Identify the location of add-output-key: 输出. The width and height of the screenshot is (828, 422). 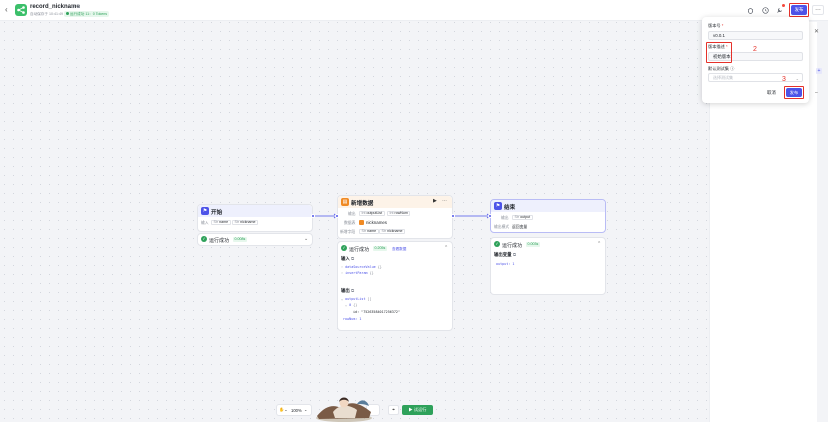
(352, 214).